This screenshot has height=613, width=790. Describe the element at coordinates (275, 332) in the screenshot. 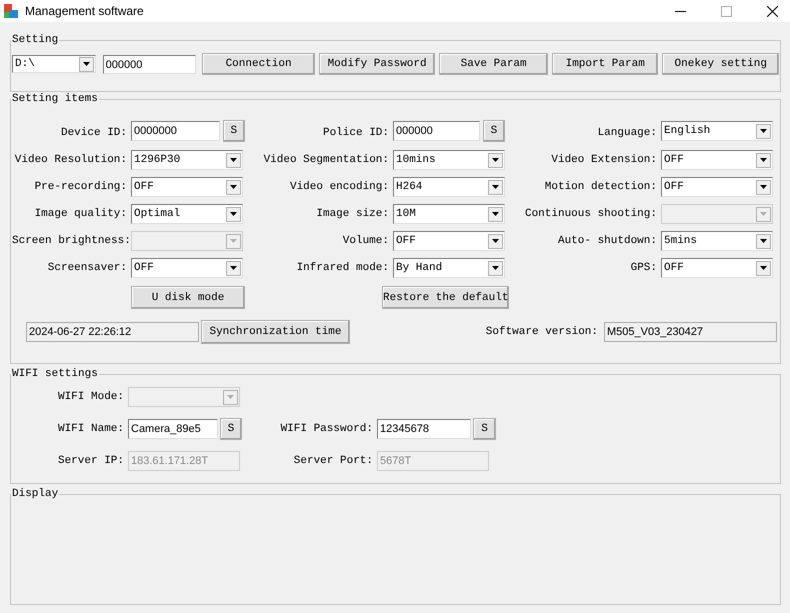

I see `sync-time-button: Synchronization time` at that location.